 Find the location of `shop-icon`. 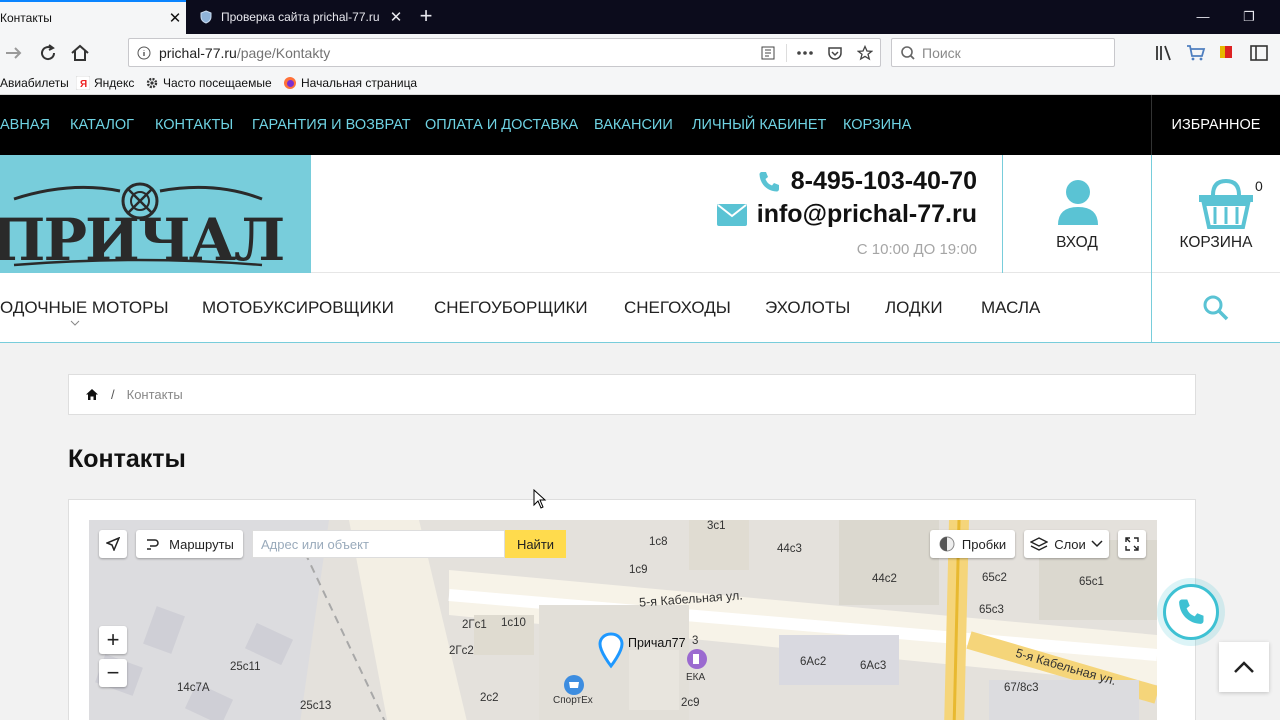

shop-icon is located at coordinates (574, 685).